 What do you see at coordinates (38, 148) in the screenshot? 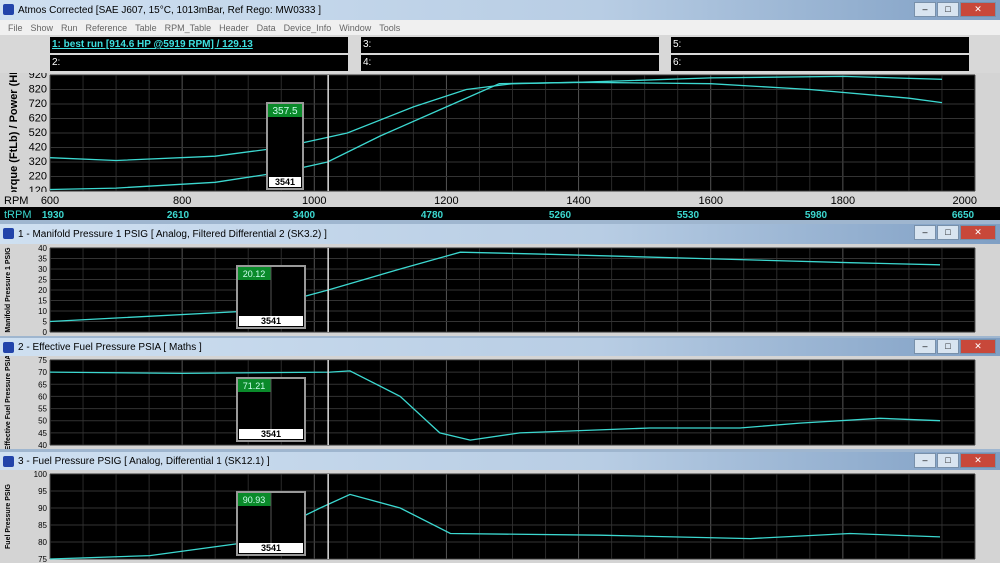
I see `y-tick-label: 420` at bounding box center [38, 148].